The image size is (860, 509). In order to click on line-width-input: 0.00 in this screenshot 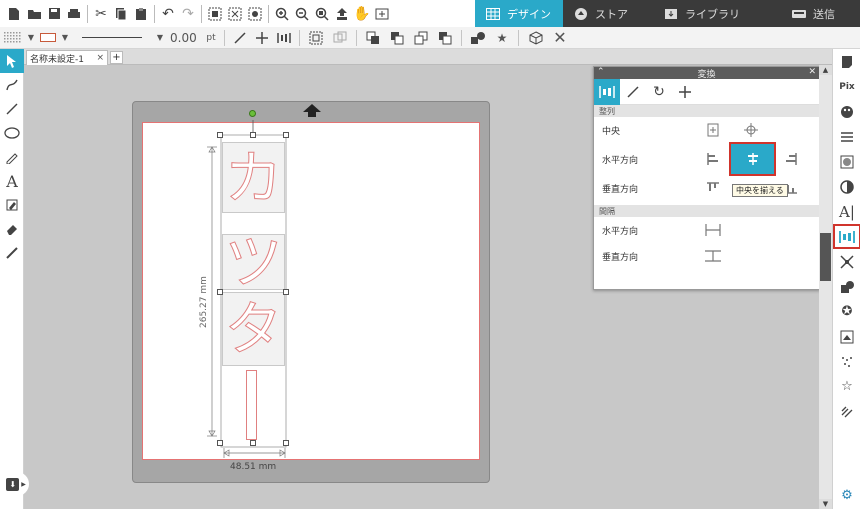, I will do `click(184, 38)`.